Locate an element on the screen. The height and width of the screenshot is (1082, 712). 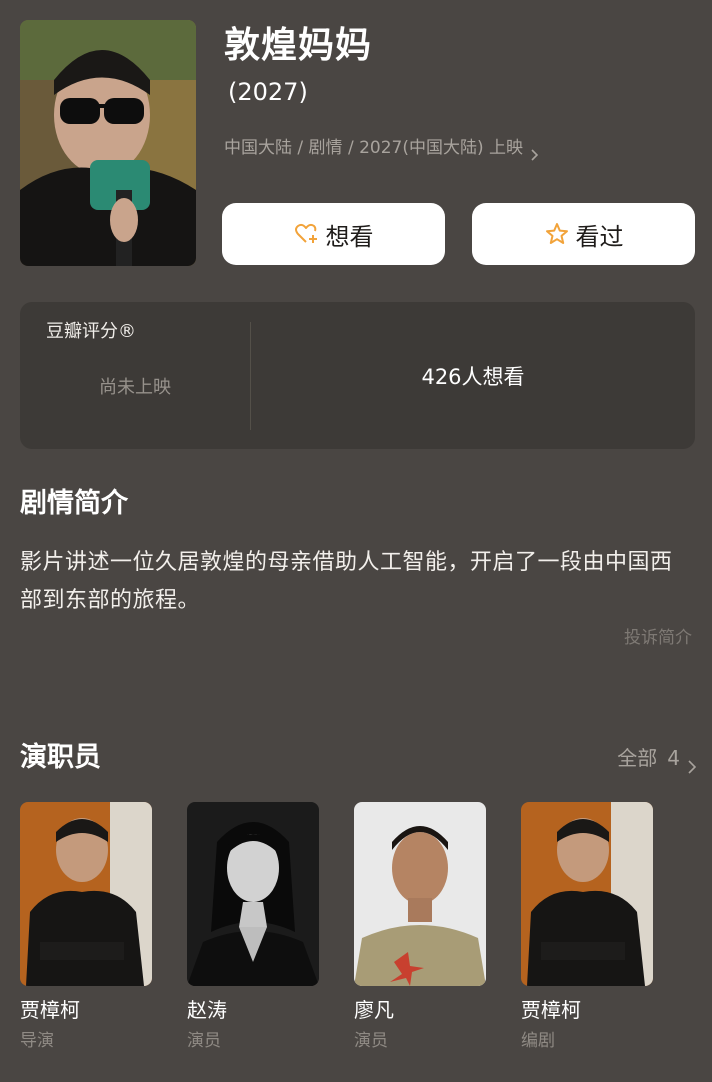
watched-label: 看过 is located at coordinates (599, 236).